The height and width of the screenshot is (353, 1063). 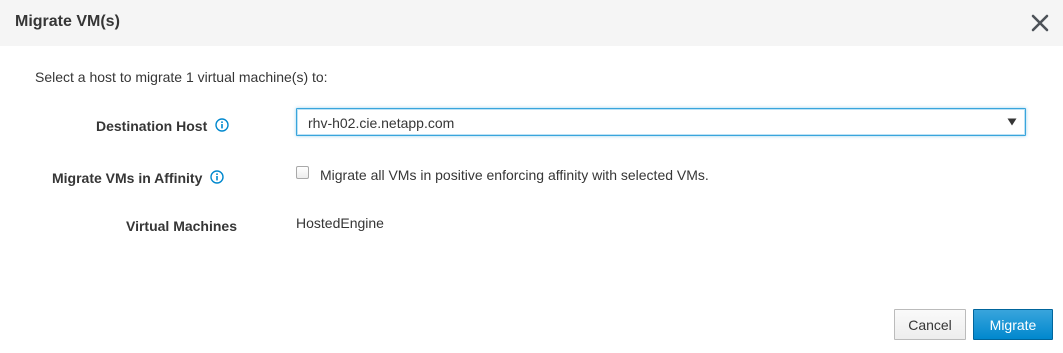 I want to click on dialog-header: Migrate VM(s), so click(x=531, y=23).